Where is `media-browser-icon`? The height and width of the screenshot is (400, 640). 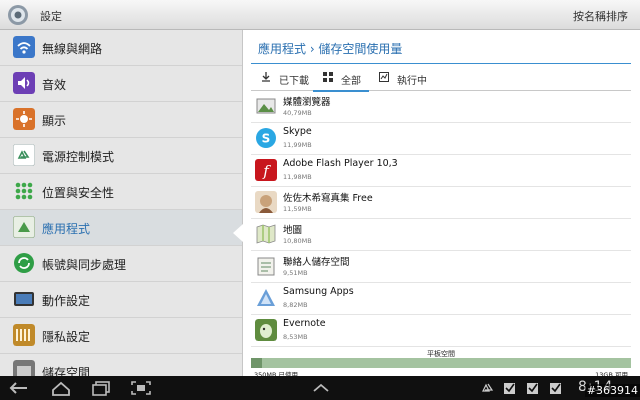
media-browser-icon is located at coordinates (266, 106).